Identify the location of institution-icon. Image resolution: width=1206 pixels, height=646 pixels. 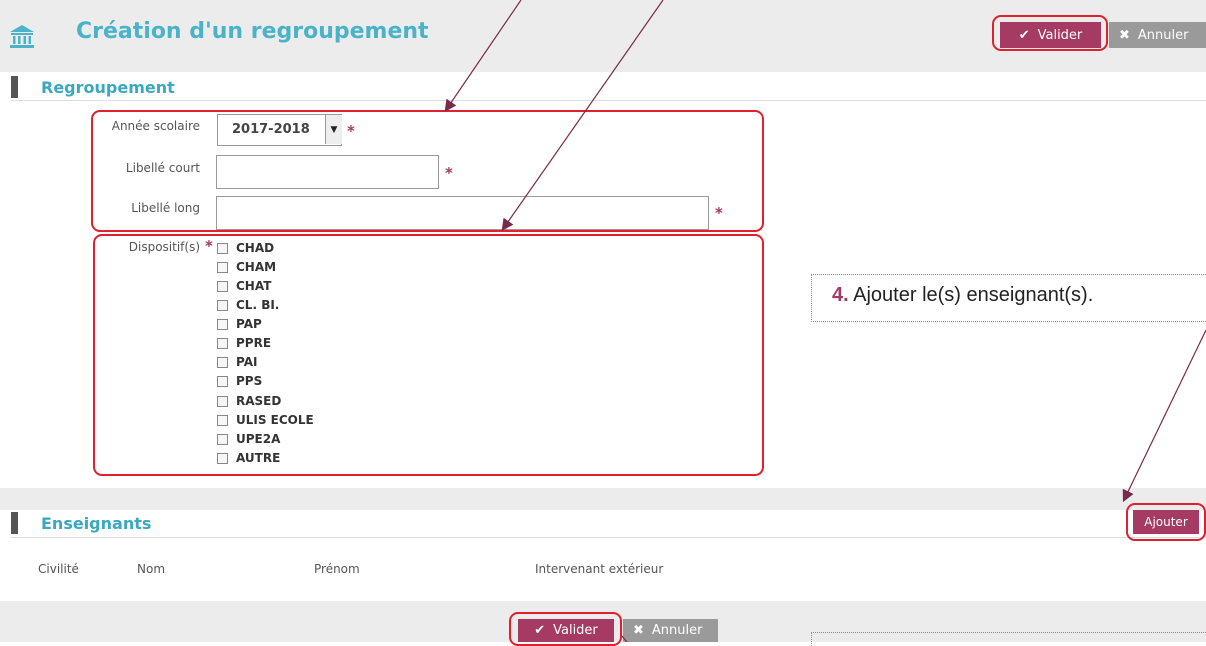
(22, 36).